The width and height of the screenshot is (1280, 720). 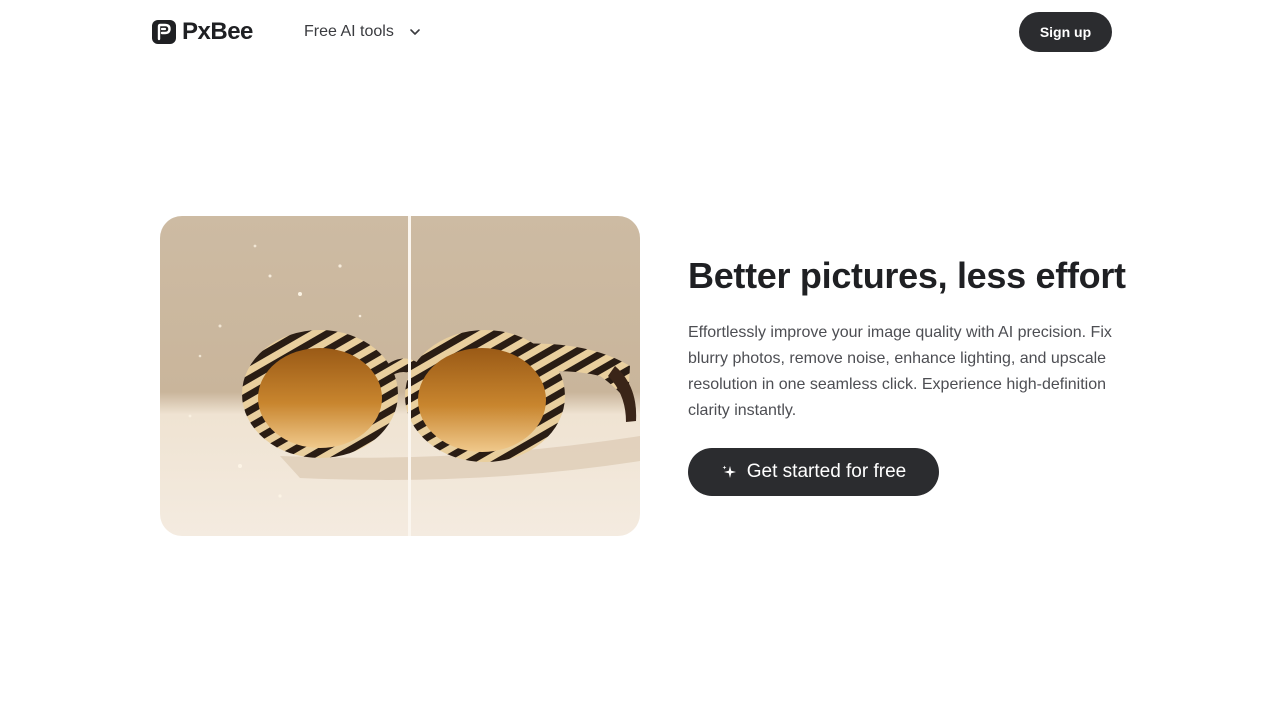 What do you see at coordinates (415, 32) in the screenshot?
I see `chevron-down-icon` at bounding box center [415, 32].